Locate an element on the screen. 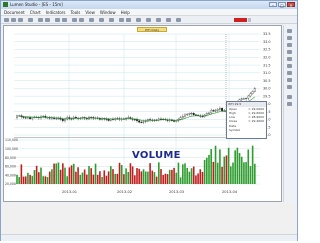 This screenshot has height=243, width=320. settings-icon is located at coordinates (111, 20).